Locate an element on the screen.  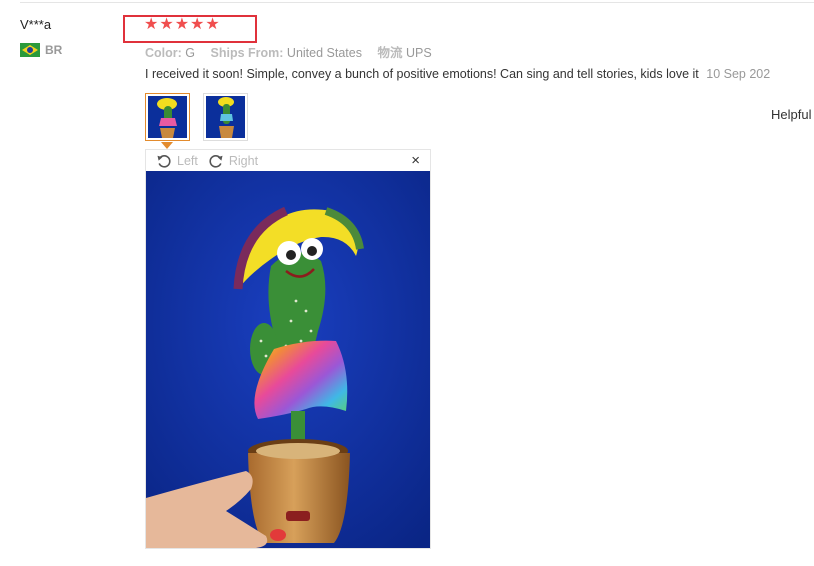
color-value: G is located at coordinates (190, 53).